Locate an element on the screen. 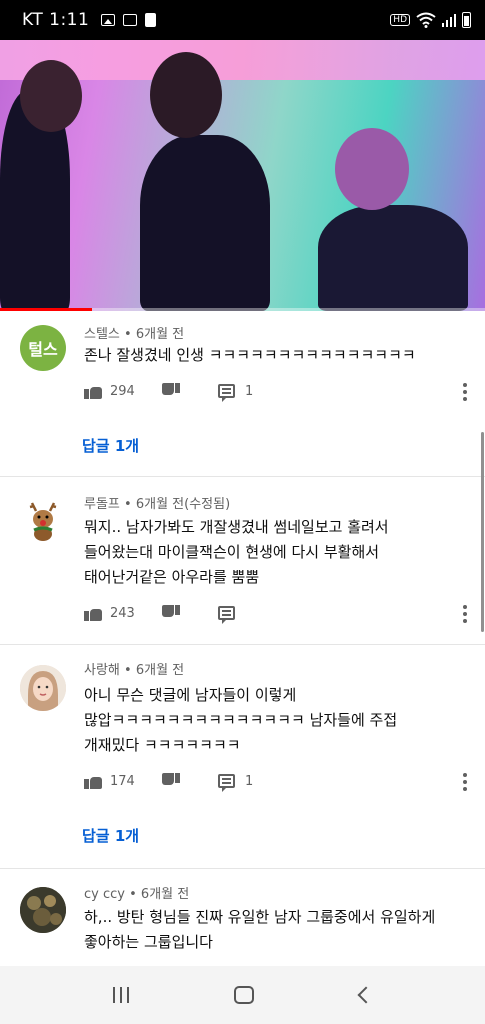 This screenshot has width=485, height=1024. document-icon is located at coordinates (151, 20).